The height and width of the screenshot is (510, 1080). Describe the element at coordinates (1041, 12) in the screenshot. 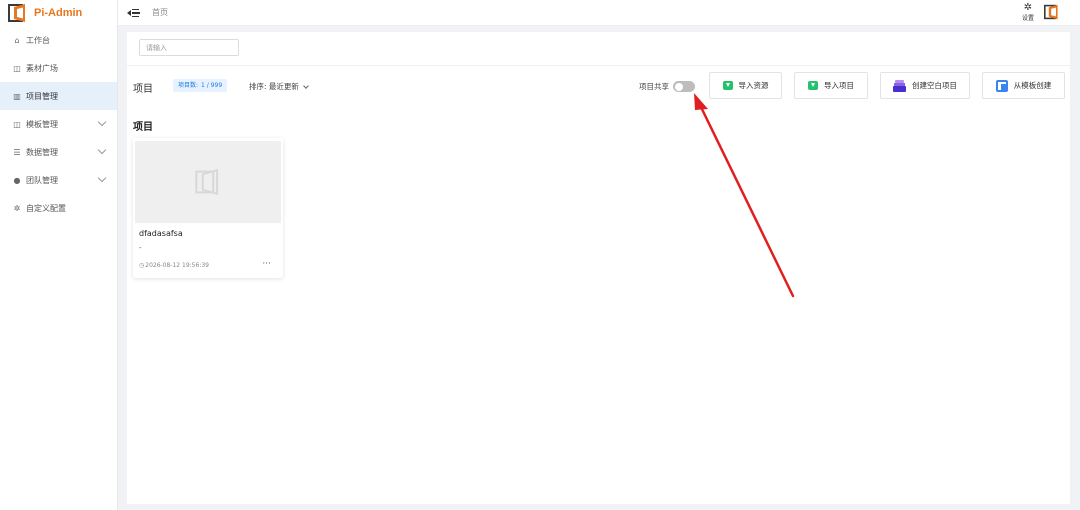

I see `top-right-actions: ✲ 设置` at that location.